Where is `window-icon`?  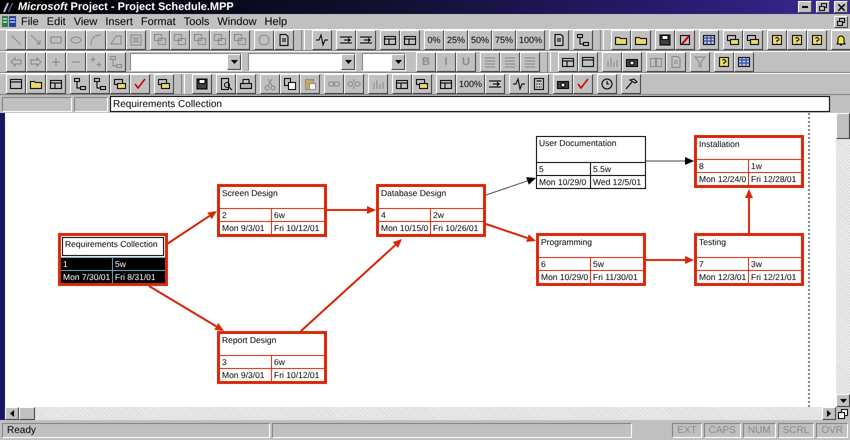
window-icon is located at coordinates (16, 84).